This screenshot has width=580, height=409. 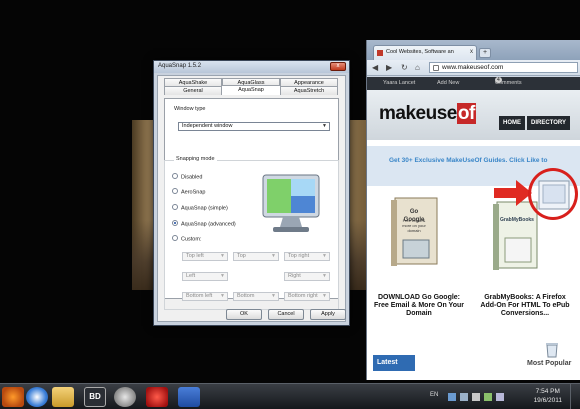 I want to click on chrome-icon, so click(x=37, y=397).